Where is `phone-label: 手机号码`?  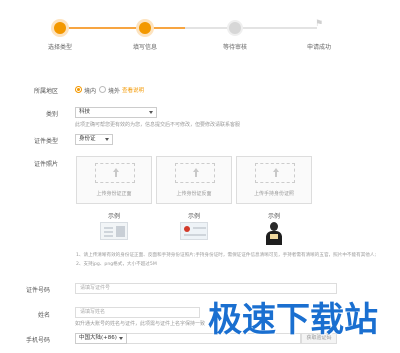
phone-label: 手机号码 is located at coordinates (37, 340).